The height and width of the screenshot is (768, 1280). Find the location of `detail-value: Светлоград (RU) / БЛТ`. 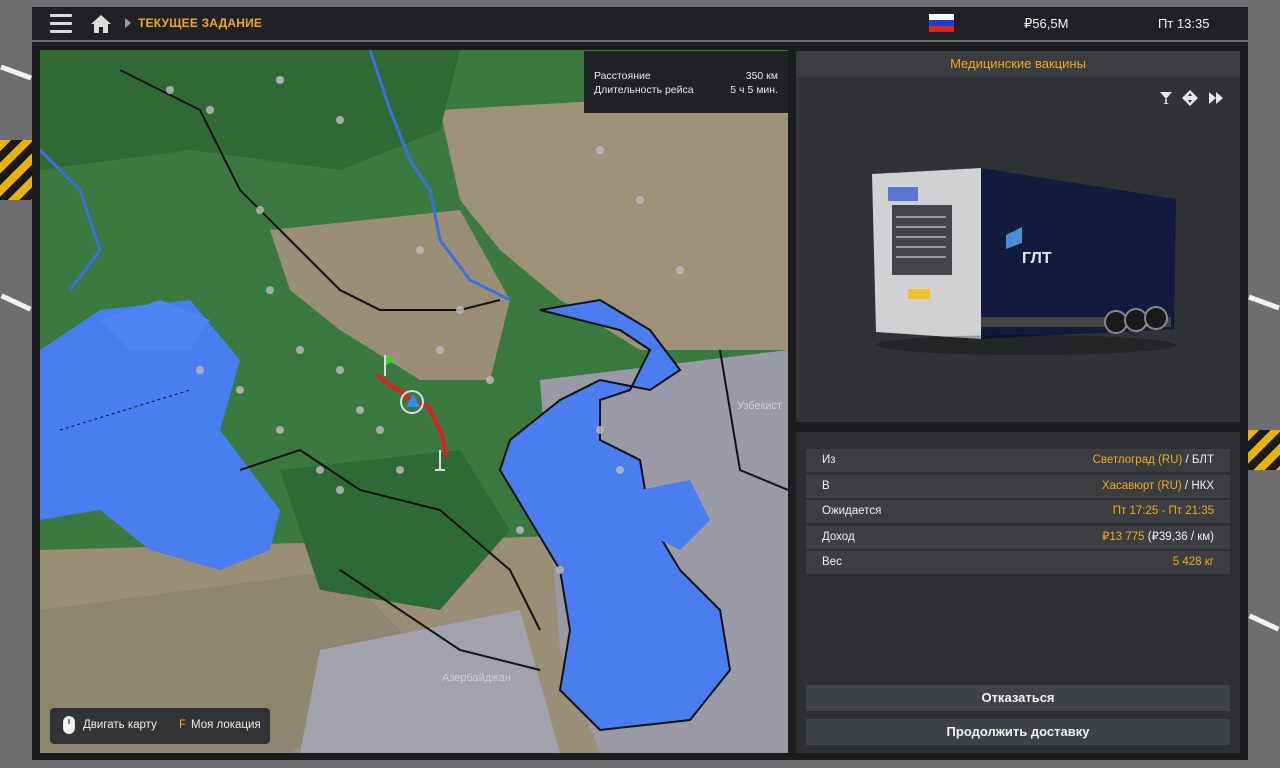

detail-value: Светлоград (RU) / БЛТ is located at coordinates (1153, 460).